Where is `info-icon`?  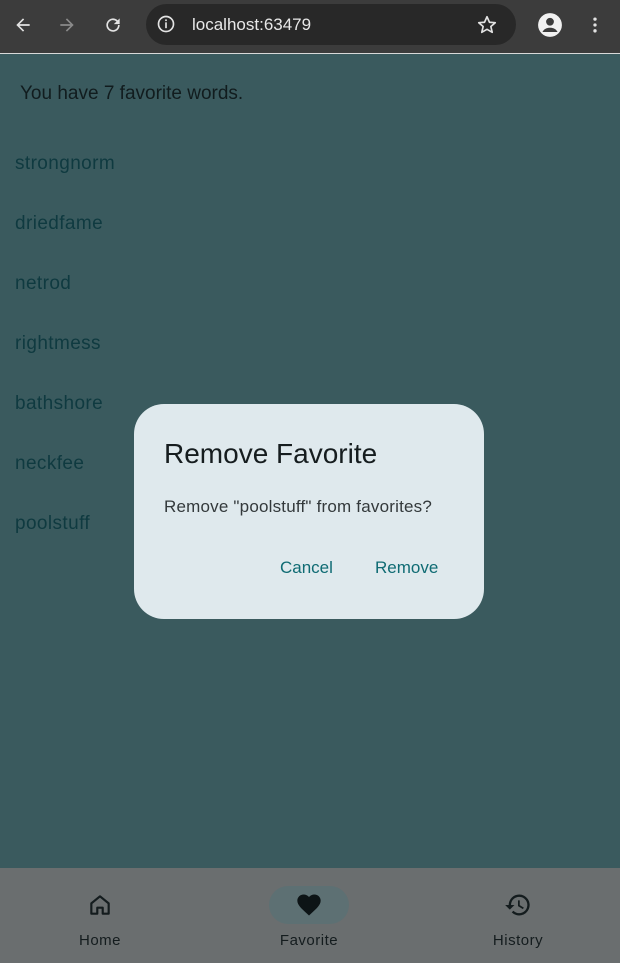
info-icon is located at coordinates (166, 24).